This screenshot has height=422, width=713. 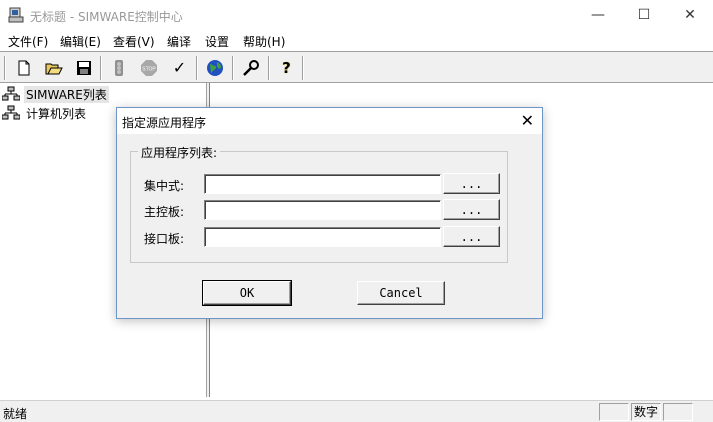 I want to click on menu-settings: 设置, so click(x=217, y=41).